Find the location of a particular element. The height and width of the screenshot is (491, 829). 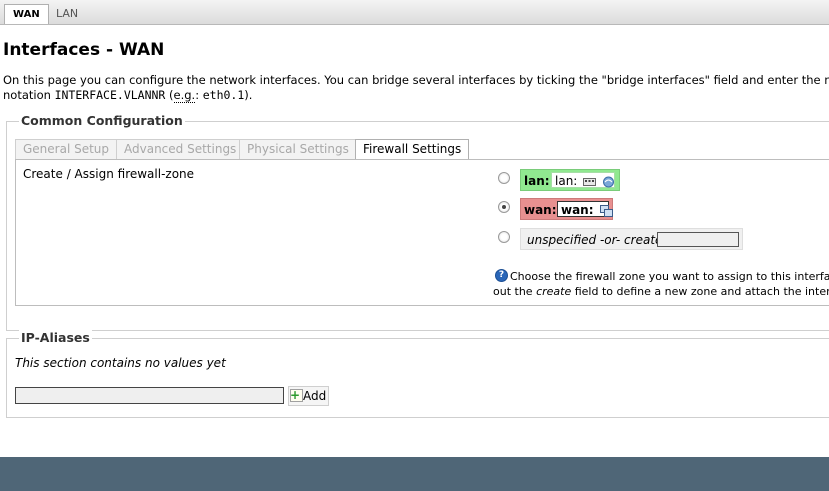

zone-lan-box: lan: is located at coordinates (583, 180).